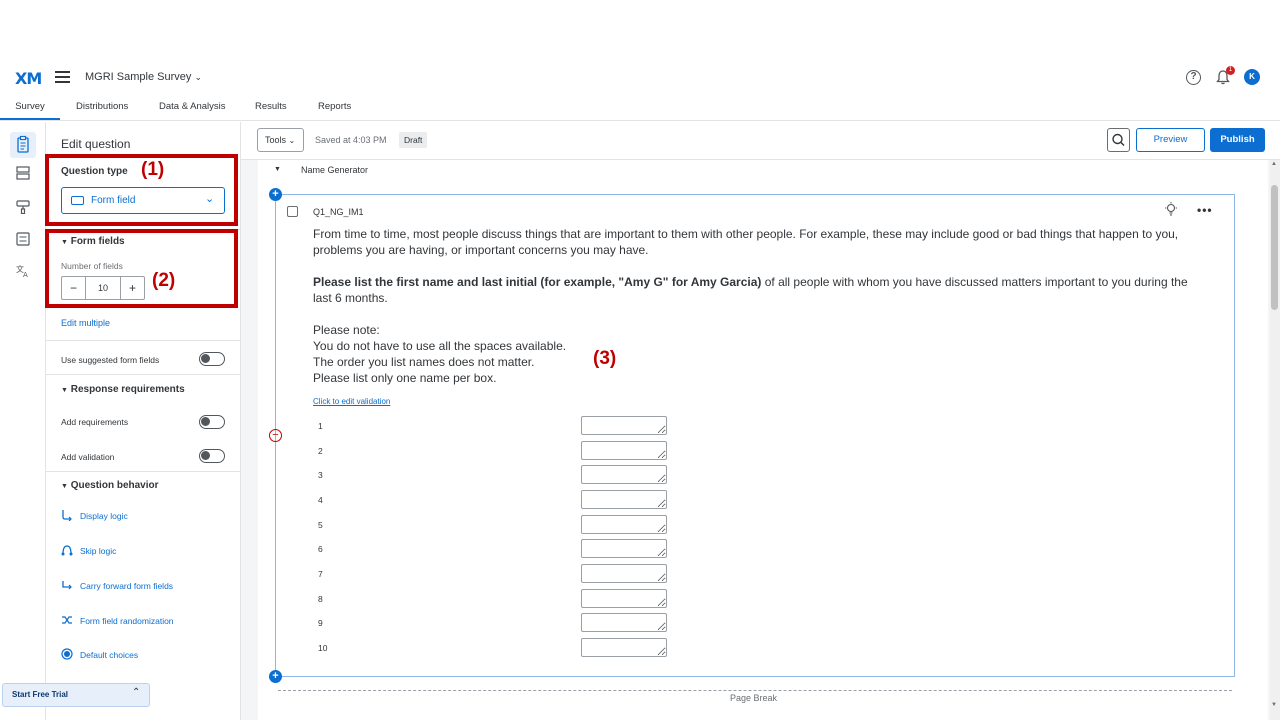 The image size is (1280, 720). Describe the element at coordinates (67, 585) in the screenshot. I see `carry-forward-icon` at that location.